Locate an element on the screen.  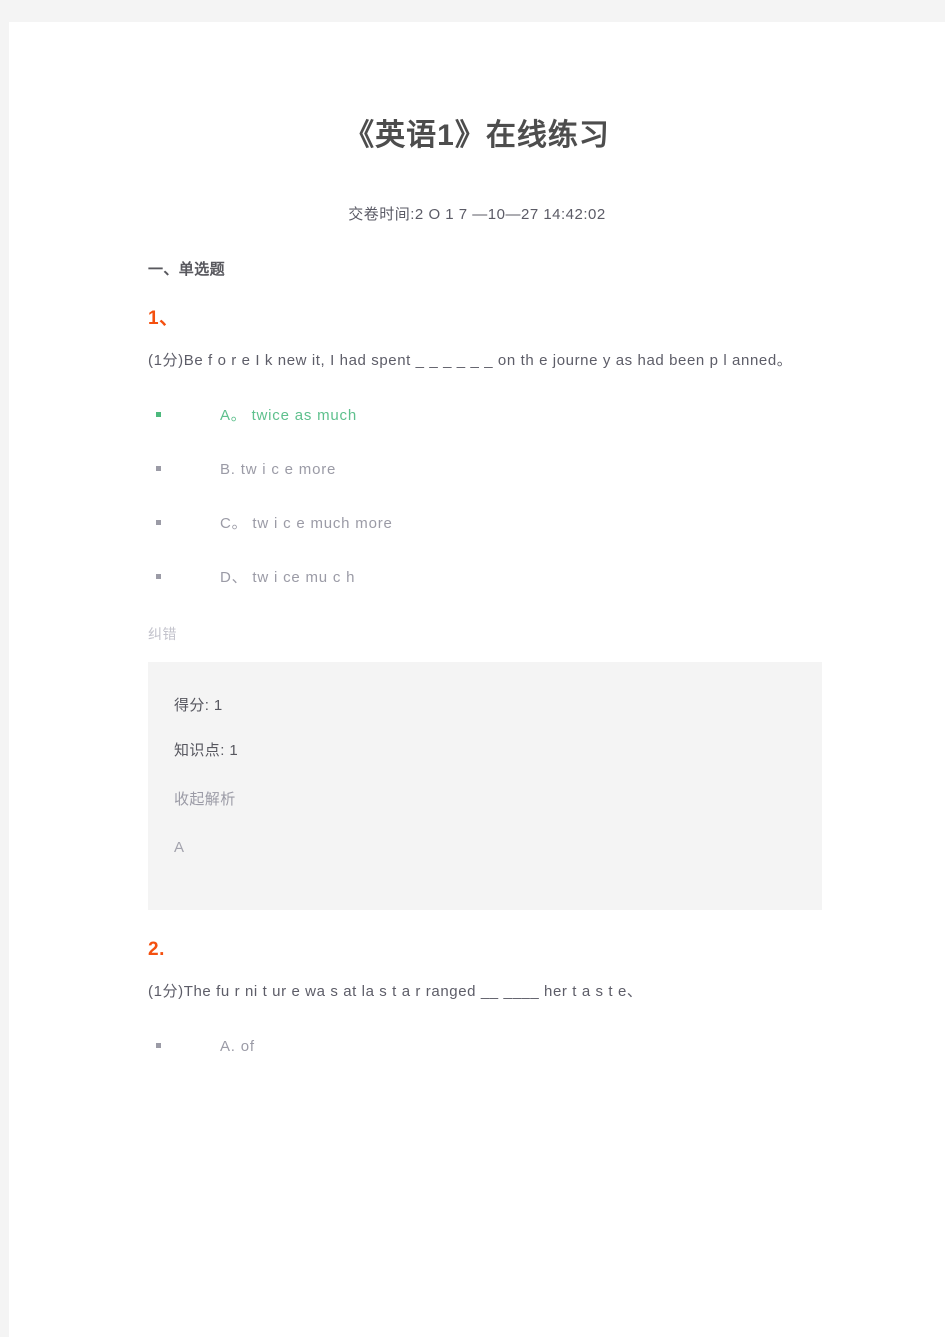
option-label: D、 tw i ce mu c h is located at coordinates (288, 577).